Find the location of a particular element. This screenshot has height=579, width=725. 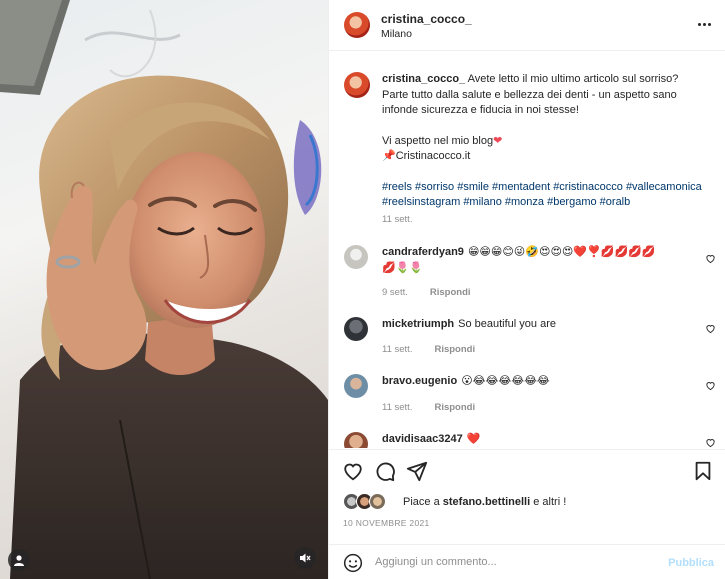

liker-avatar is located at coordinates (377, 501).